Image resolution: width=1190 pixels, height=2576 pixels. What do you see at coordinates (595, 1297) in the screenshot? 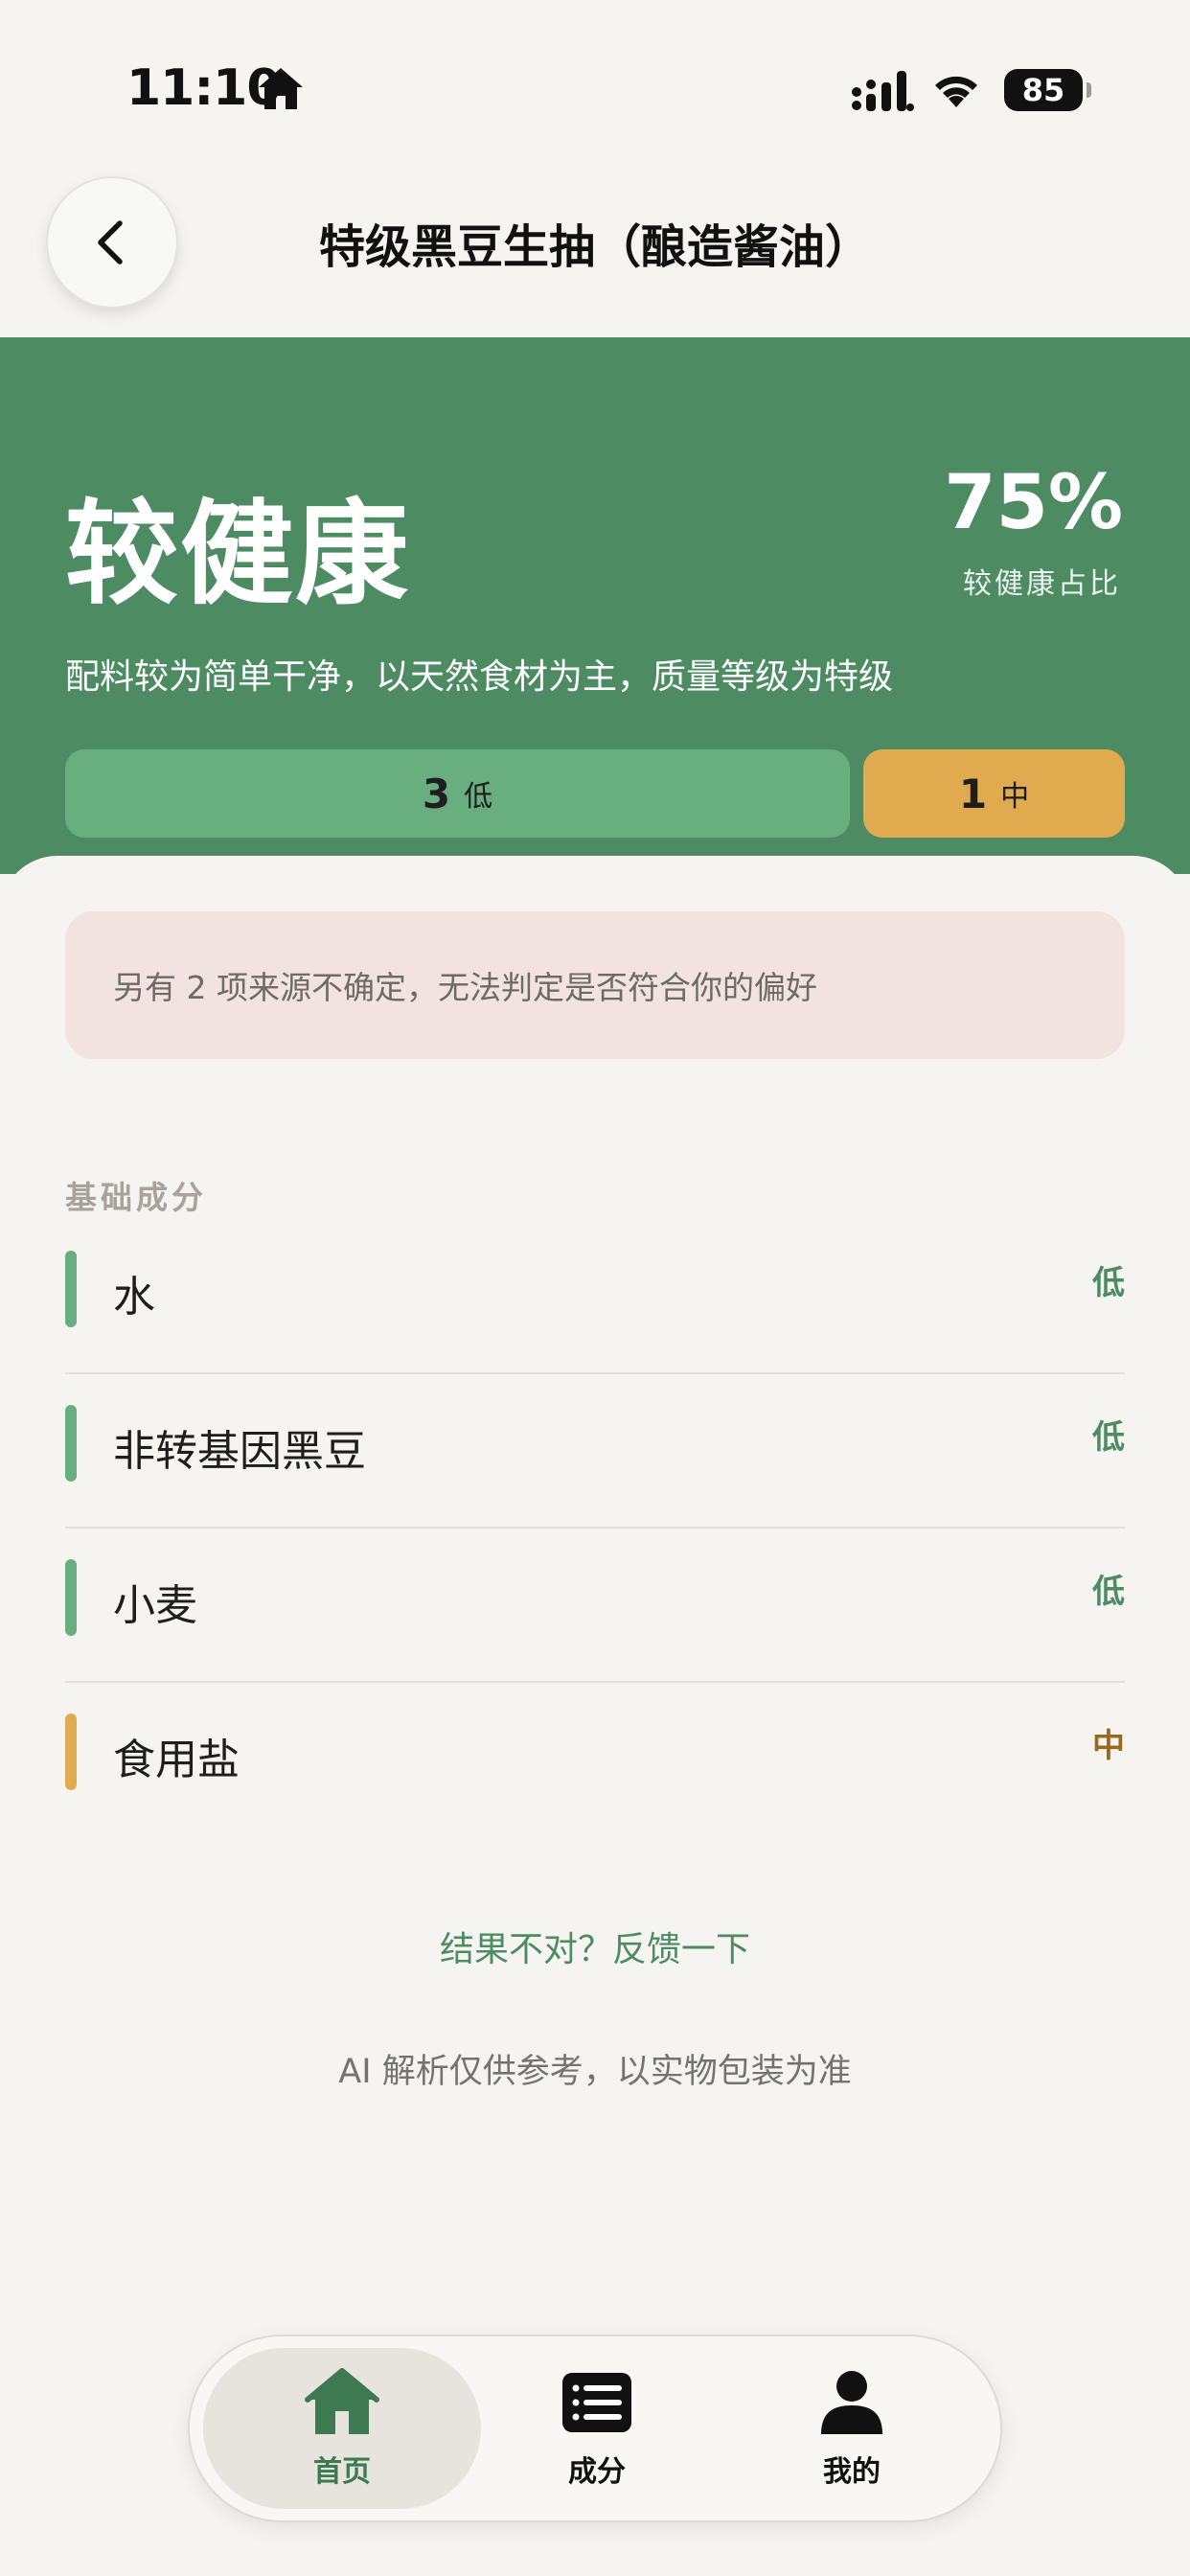
I see `list-item: 水 低` at bounding box center [595, 1297].